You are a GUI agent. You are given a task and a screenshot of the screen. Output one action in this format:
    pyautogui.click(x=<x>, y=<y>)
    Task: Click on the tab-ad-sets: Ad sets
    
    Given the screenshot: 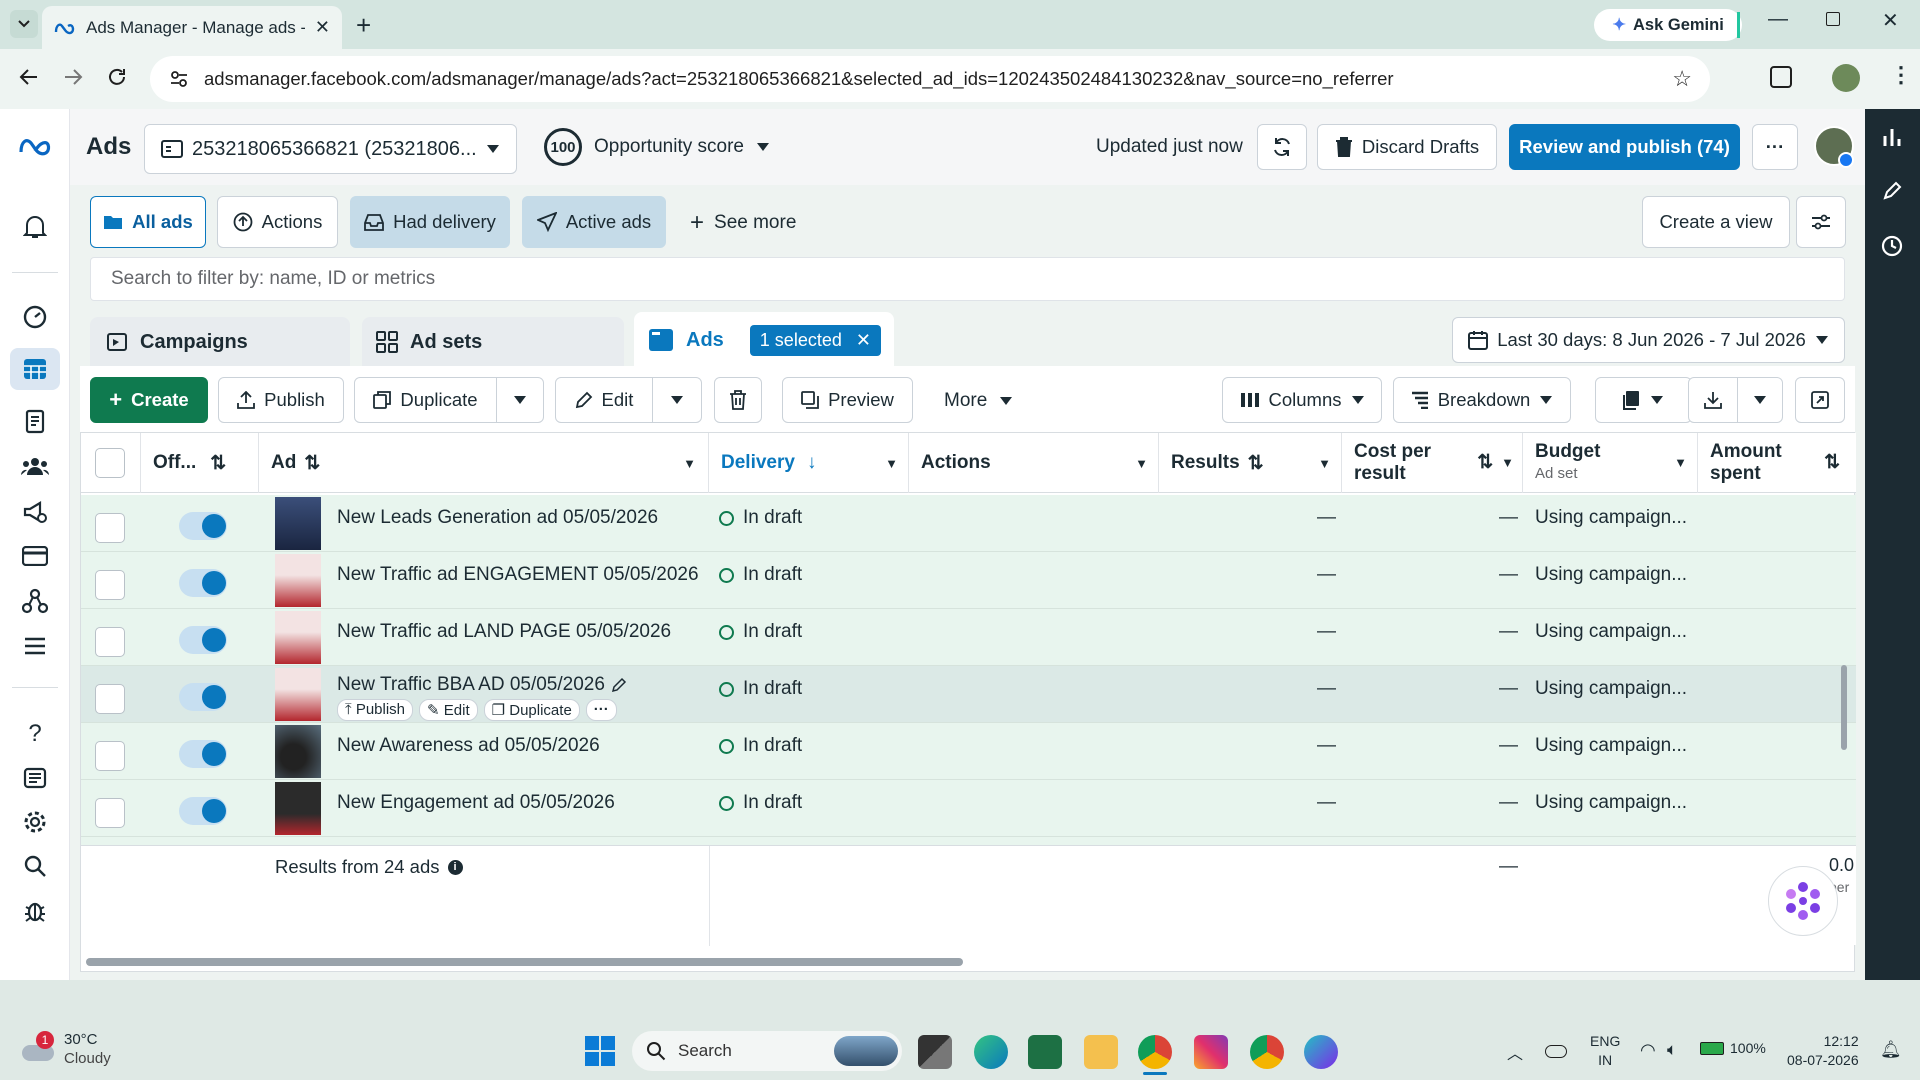 What is the action you would take?
    pyautogui.click(x=493, y=342)
    